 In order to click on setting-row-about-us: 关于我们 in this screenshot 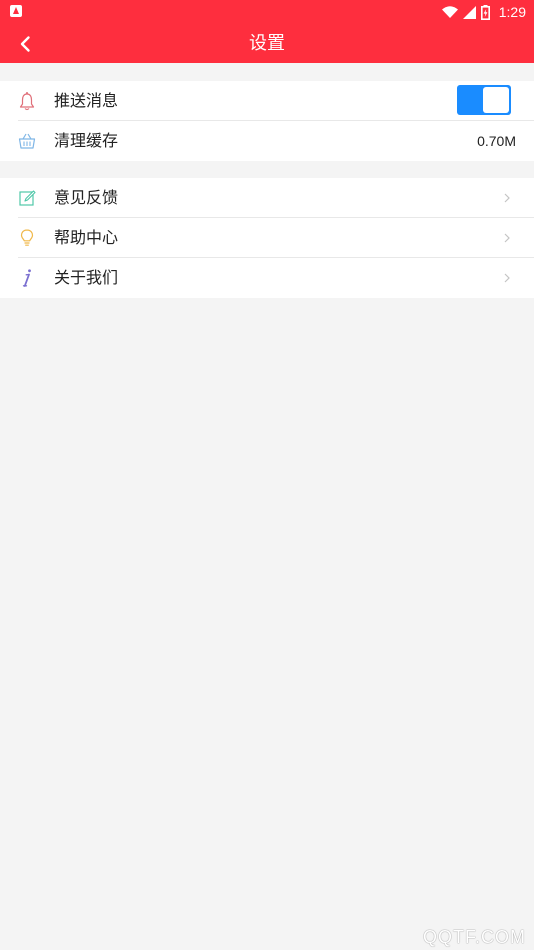, I will do `click(267, 278)`.